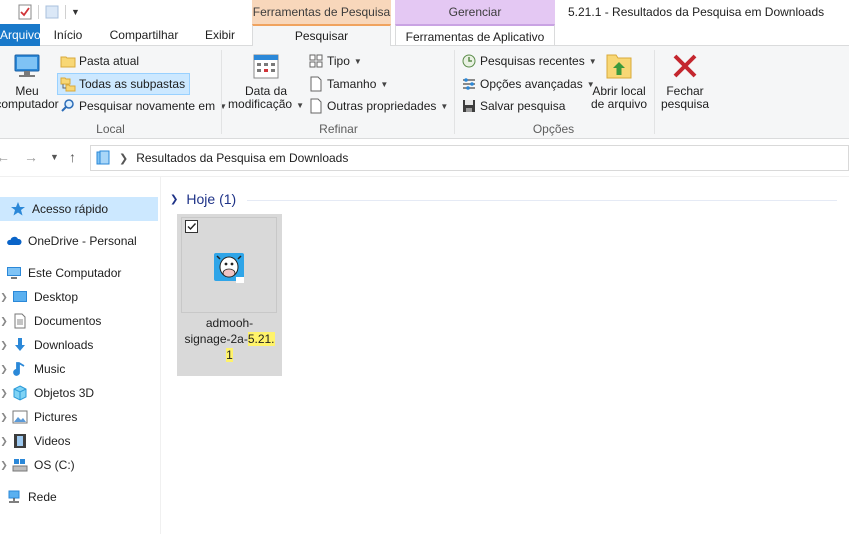 Image resolution: width=849 pixels, height=534 pixels. What do you see at coordinates (174, 199) in the screenshot?
I see `collapse-chevron-icon: ❯` at bounding box center [174, 199].